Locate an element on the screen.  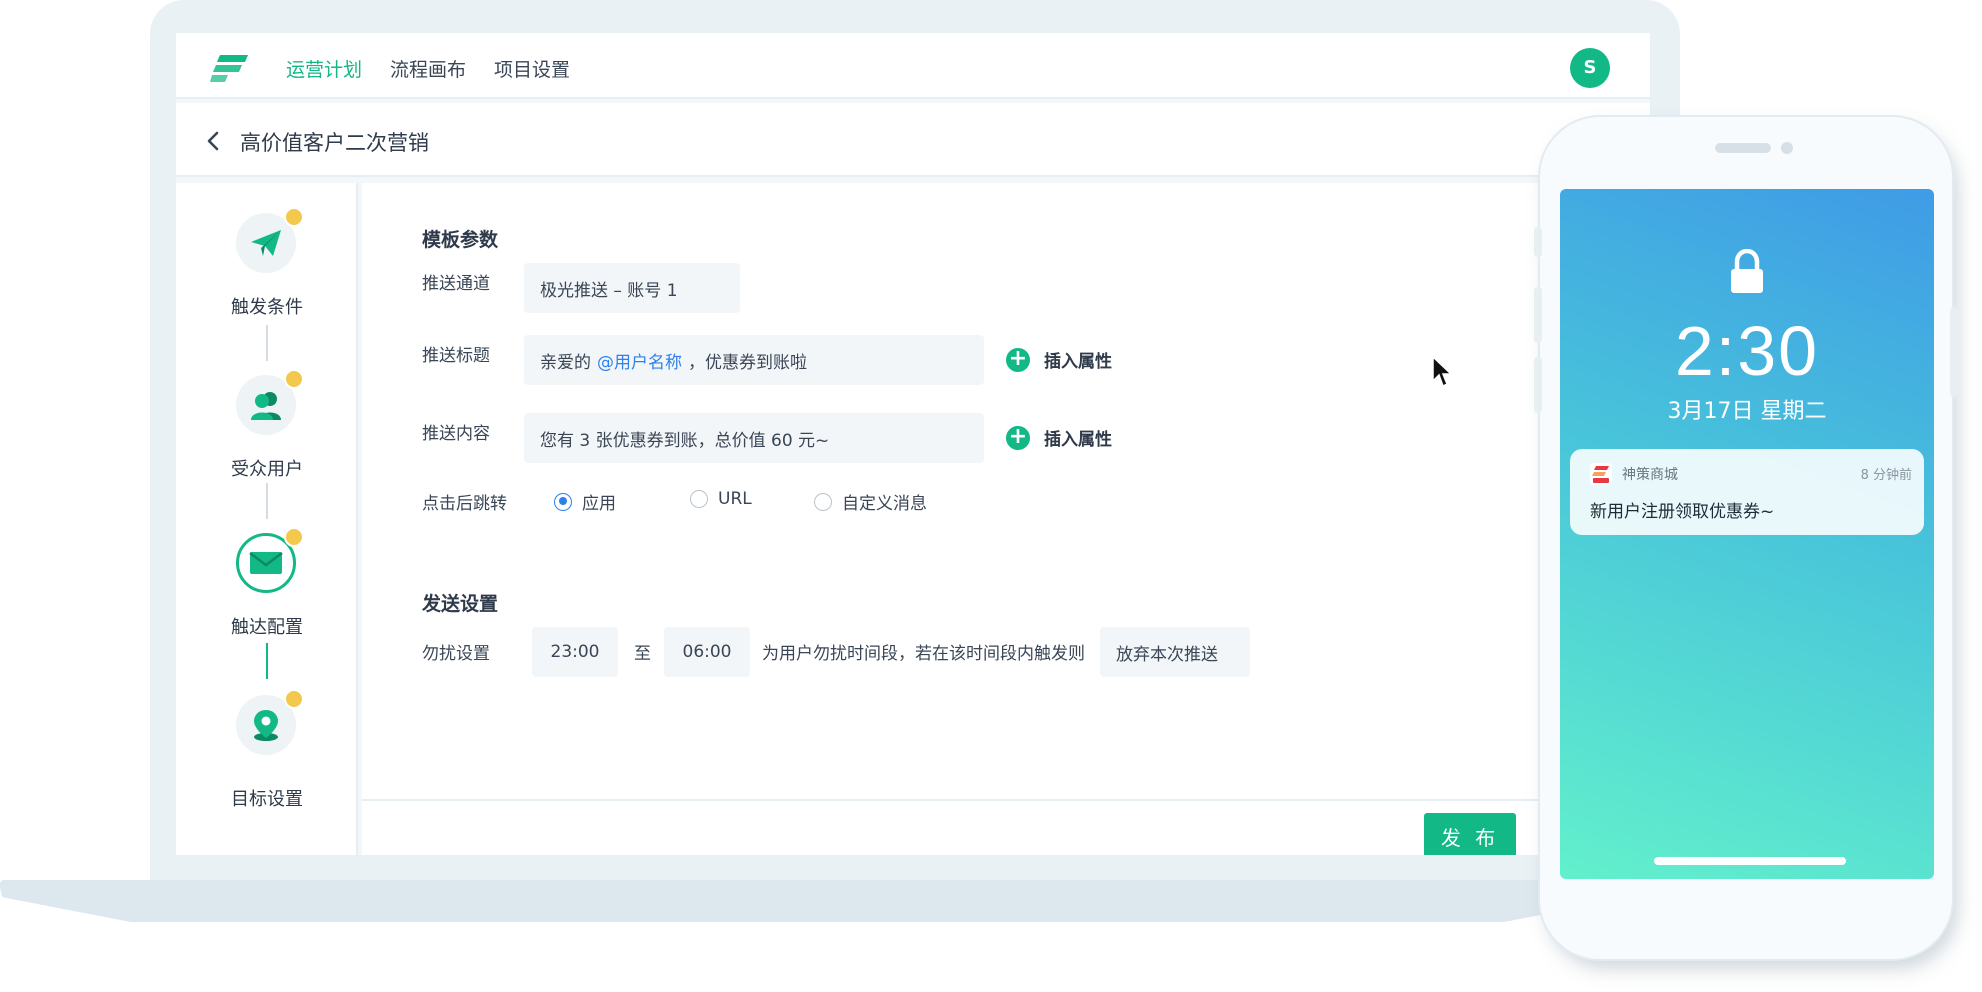
tab-flow-canvas: 流程画布 is located at coordinates (428, 68).